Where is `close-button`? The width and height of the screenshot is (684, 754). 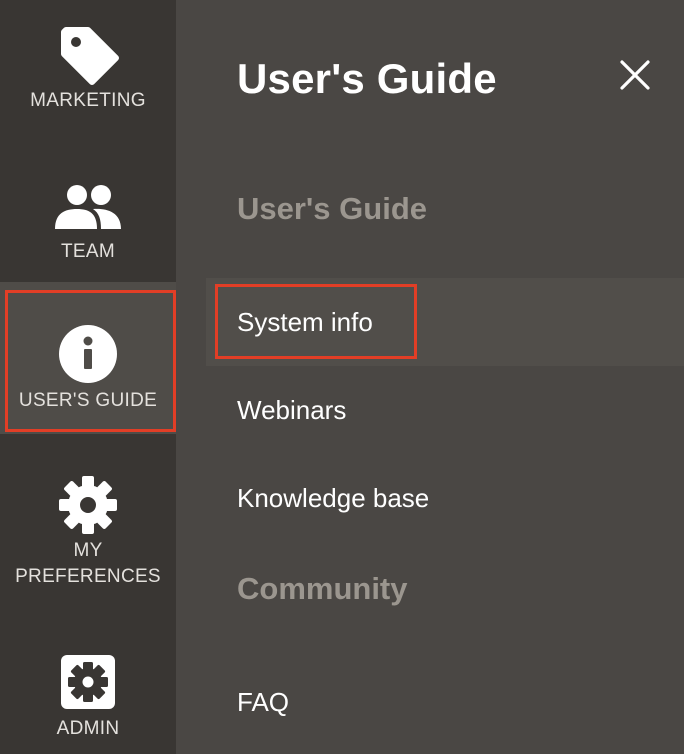
close-button is located at coordinates (635, 75).